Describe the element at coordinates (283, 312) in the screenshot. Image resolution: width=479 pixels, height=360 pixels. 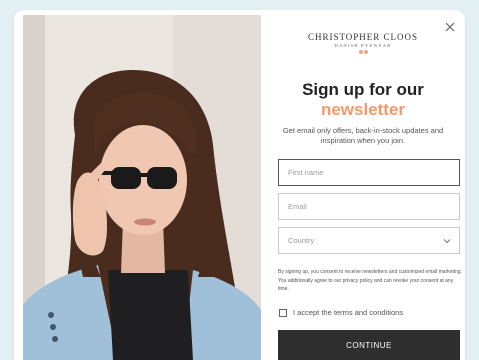
I see `terms-checkbox` at that location.